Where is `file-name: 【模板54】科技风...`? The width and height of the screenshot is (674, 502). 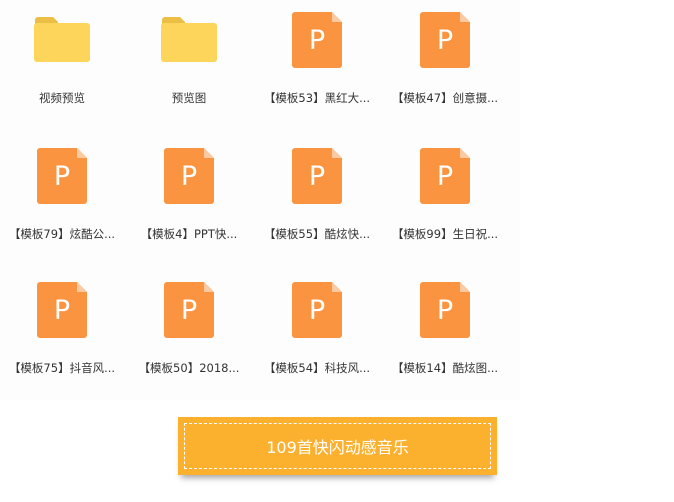 file-name: 【模板54】科技风... is located at coordinates (317, 368).